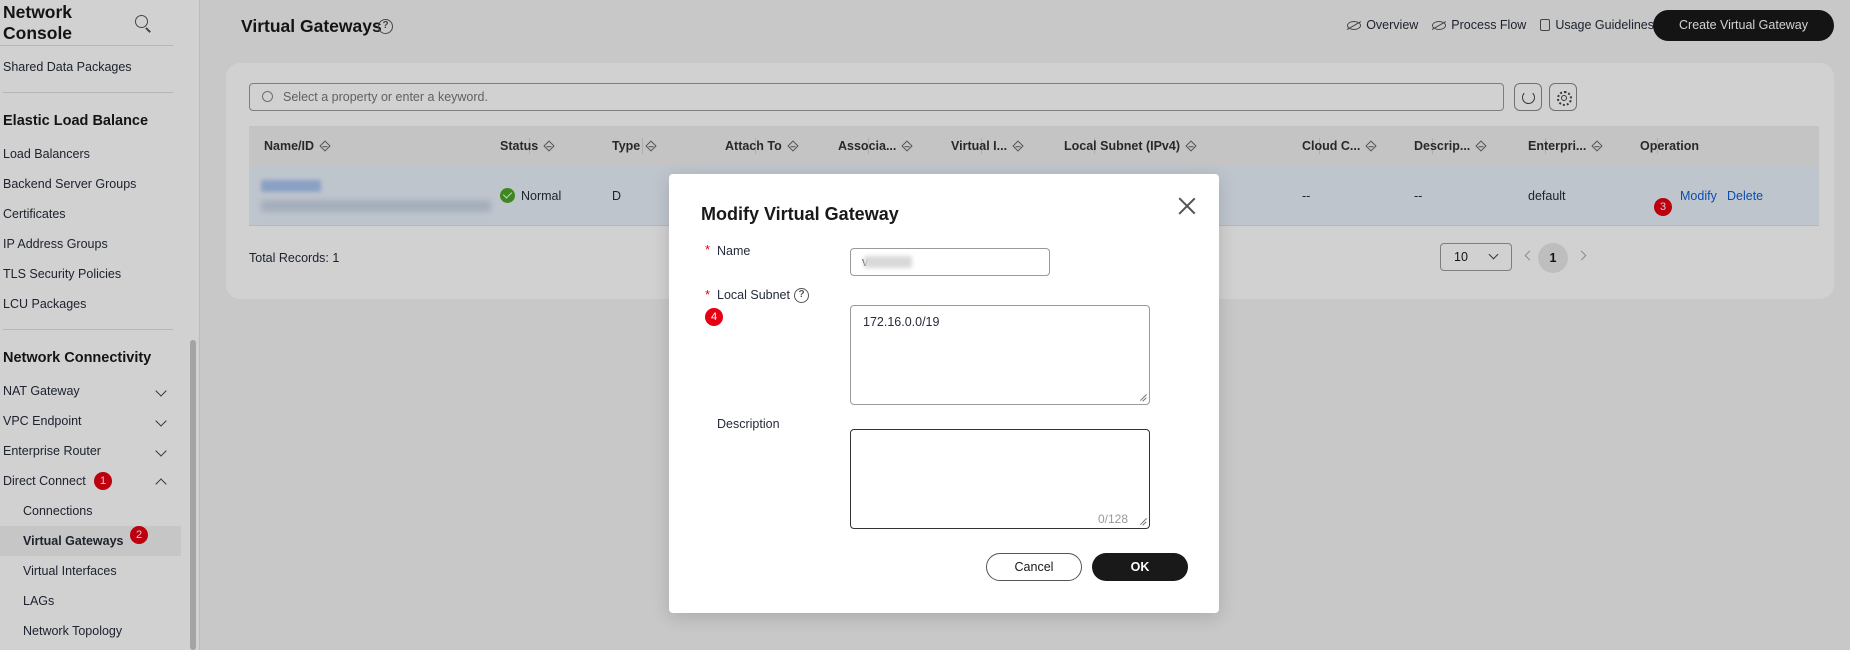 The image size is (1850, 650). Describe the element at coordinates (801, 295) in the screenshot. I see `help-icon: ?` at that location.